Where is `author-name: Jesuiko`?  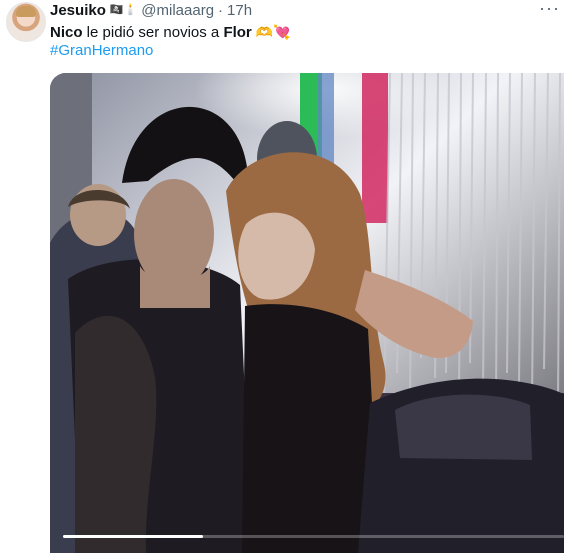
author-name: Jesuiko is located at coordinates (78, 10).